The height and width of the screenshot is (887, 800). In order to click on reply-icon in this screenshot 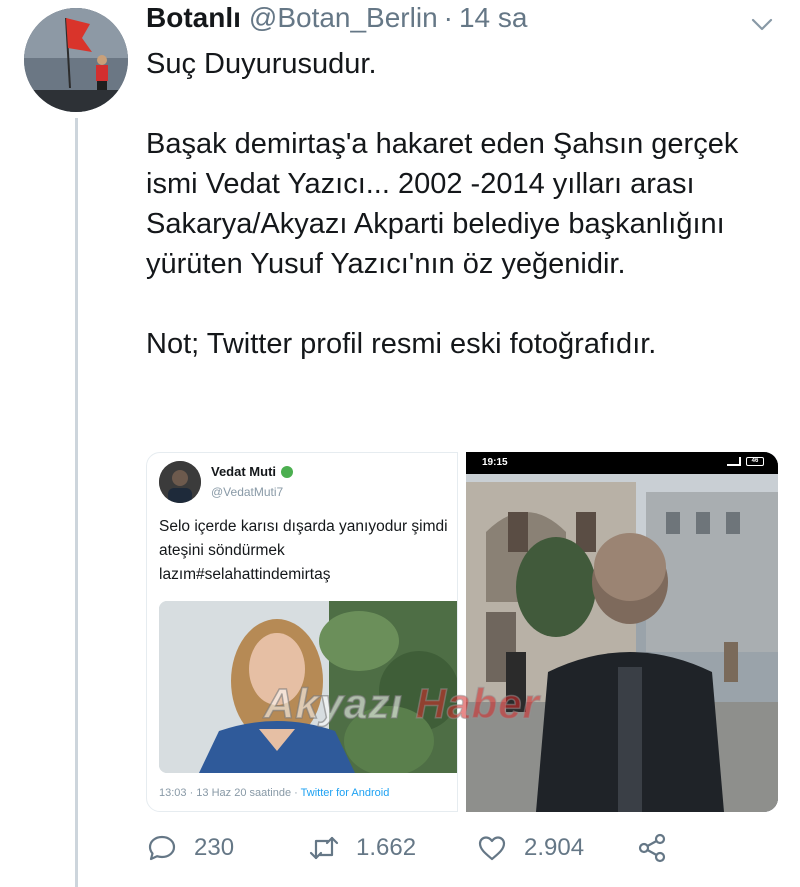, I will do `click(162, 848)`.